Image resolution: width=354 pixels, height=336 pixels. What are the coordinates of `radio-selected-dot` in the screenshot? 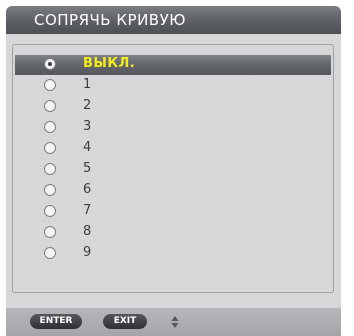 It's located at (50, 64).